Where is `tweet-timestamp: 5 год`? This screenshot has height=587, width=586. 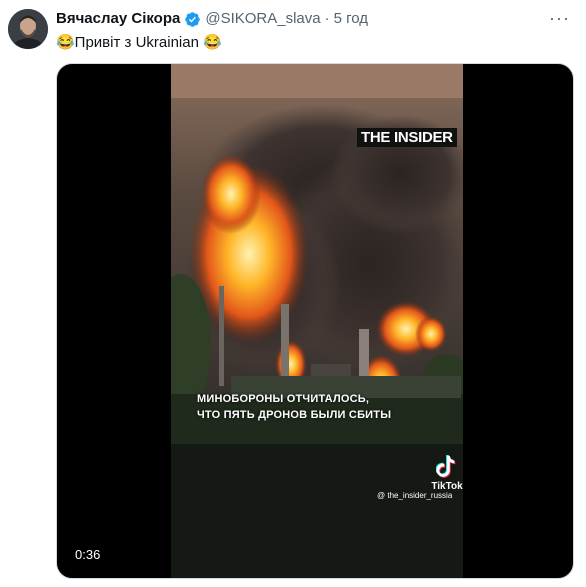 tweet-timestamp: 5 год is located at coordinates (351, 19).